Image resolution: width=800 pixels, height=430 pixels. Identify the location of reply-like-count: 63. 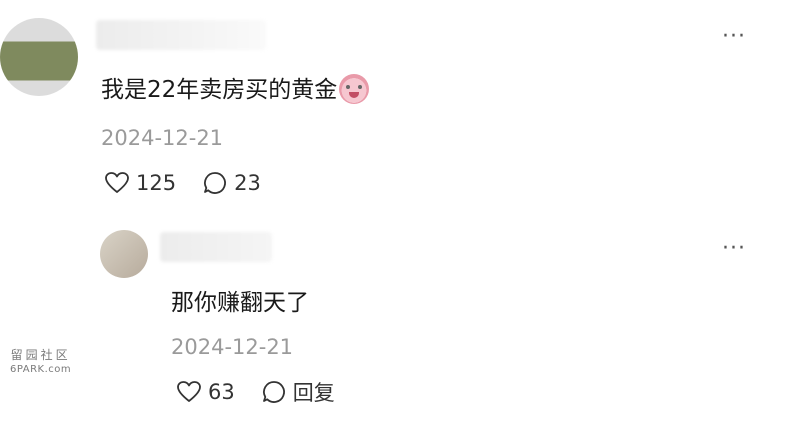
(221, 392).